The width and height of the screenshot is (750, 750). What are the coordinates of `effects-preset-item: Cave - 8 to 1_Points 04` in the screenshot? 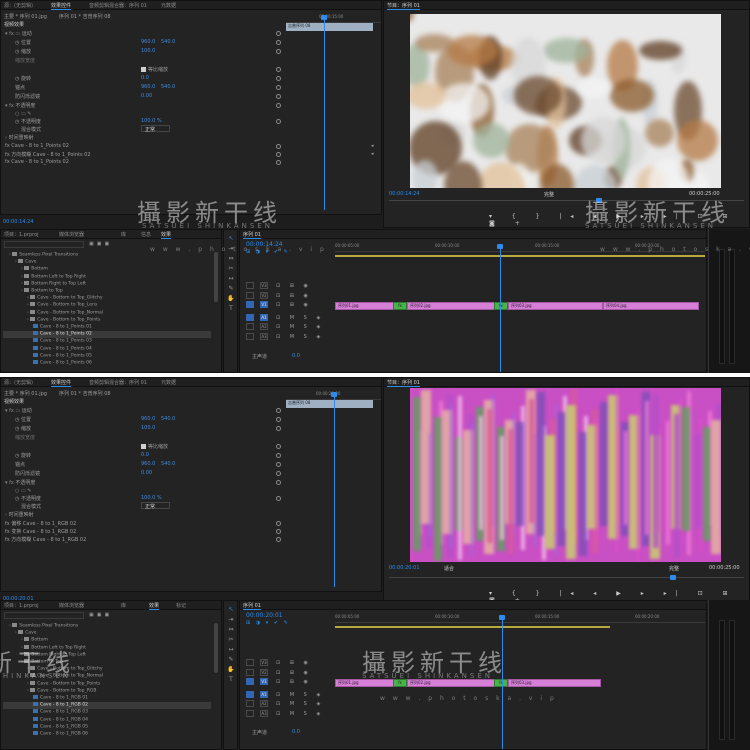 It's located at (107, 349).